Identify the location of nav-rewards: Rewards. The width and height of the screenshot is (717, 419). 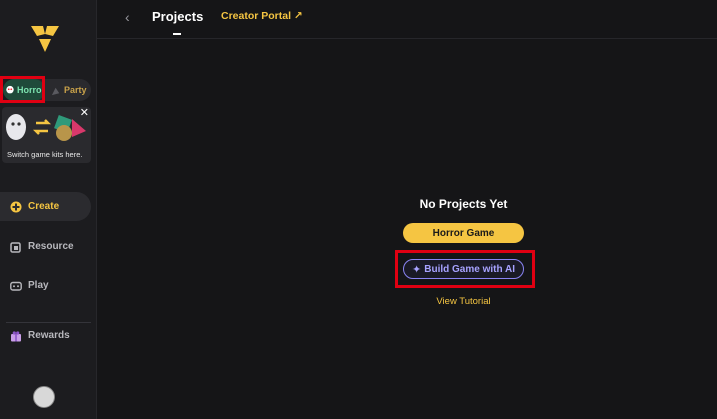
(45, 335).